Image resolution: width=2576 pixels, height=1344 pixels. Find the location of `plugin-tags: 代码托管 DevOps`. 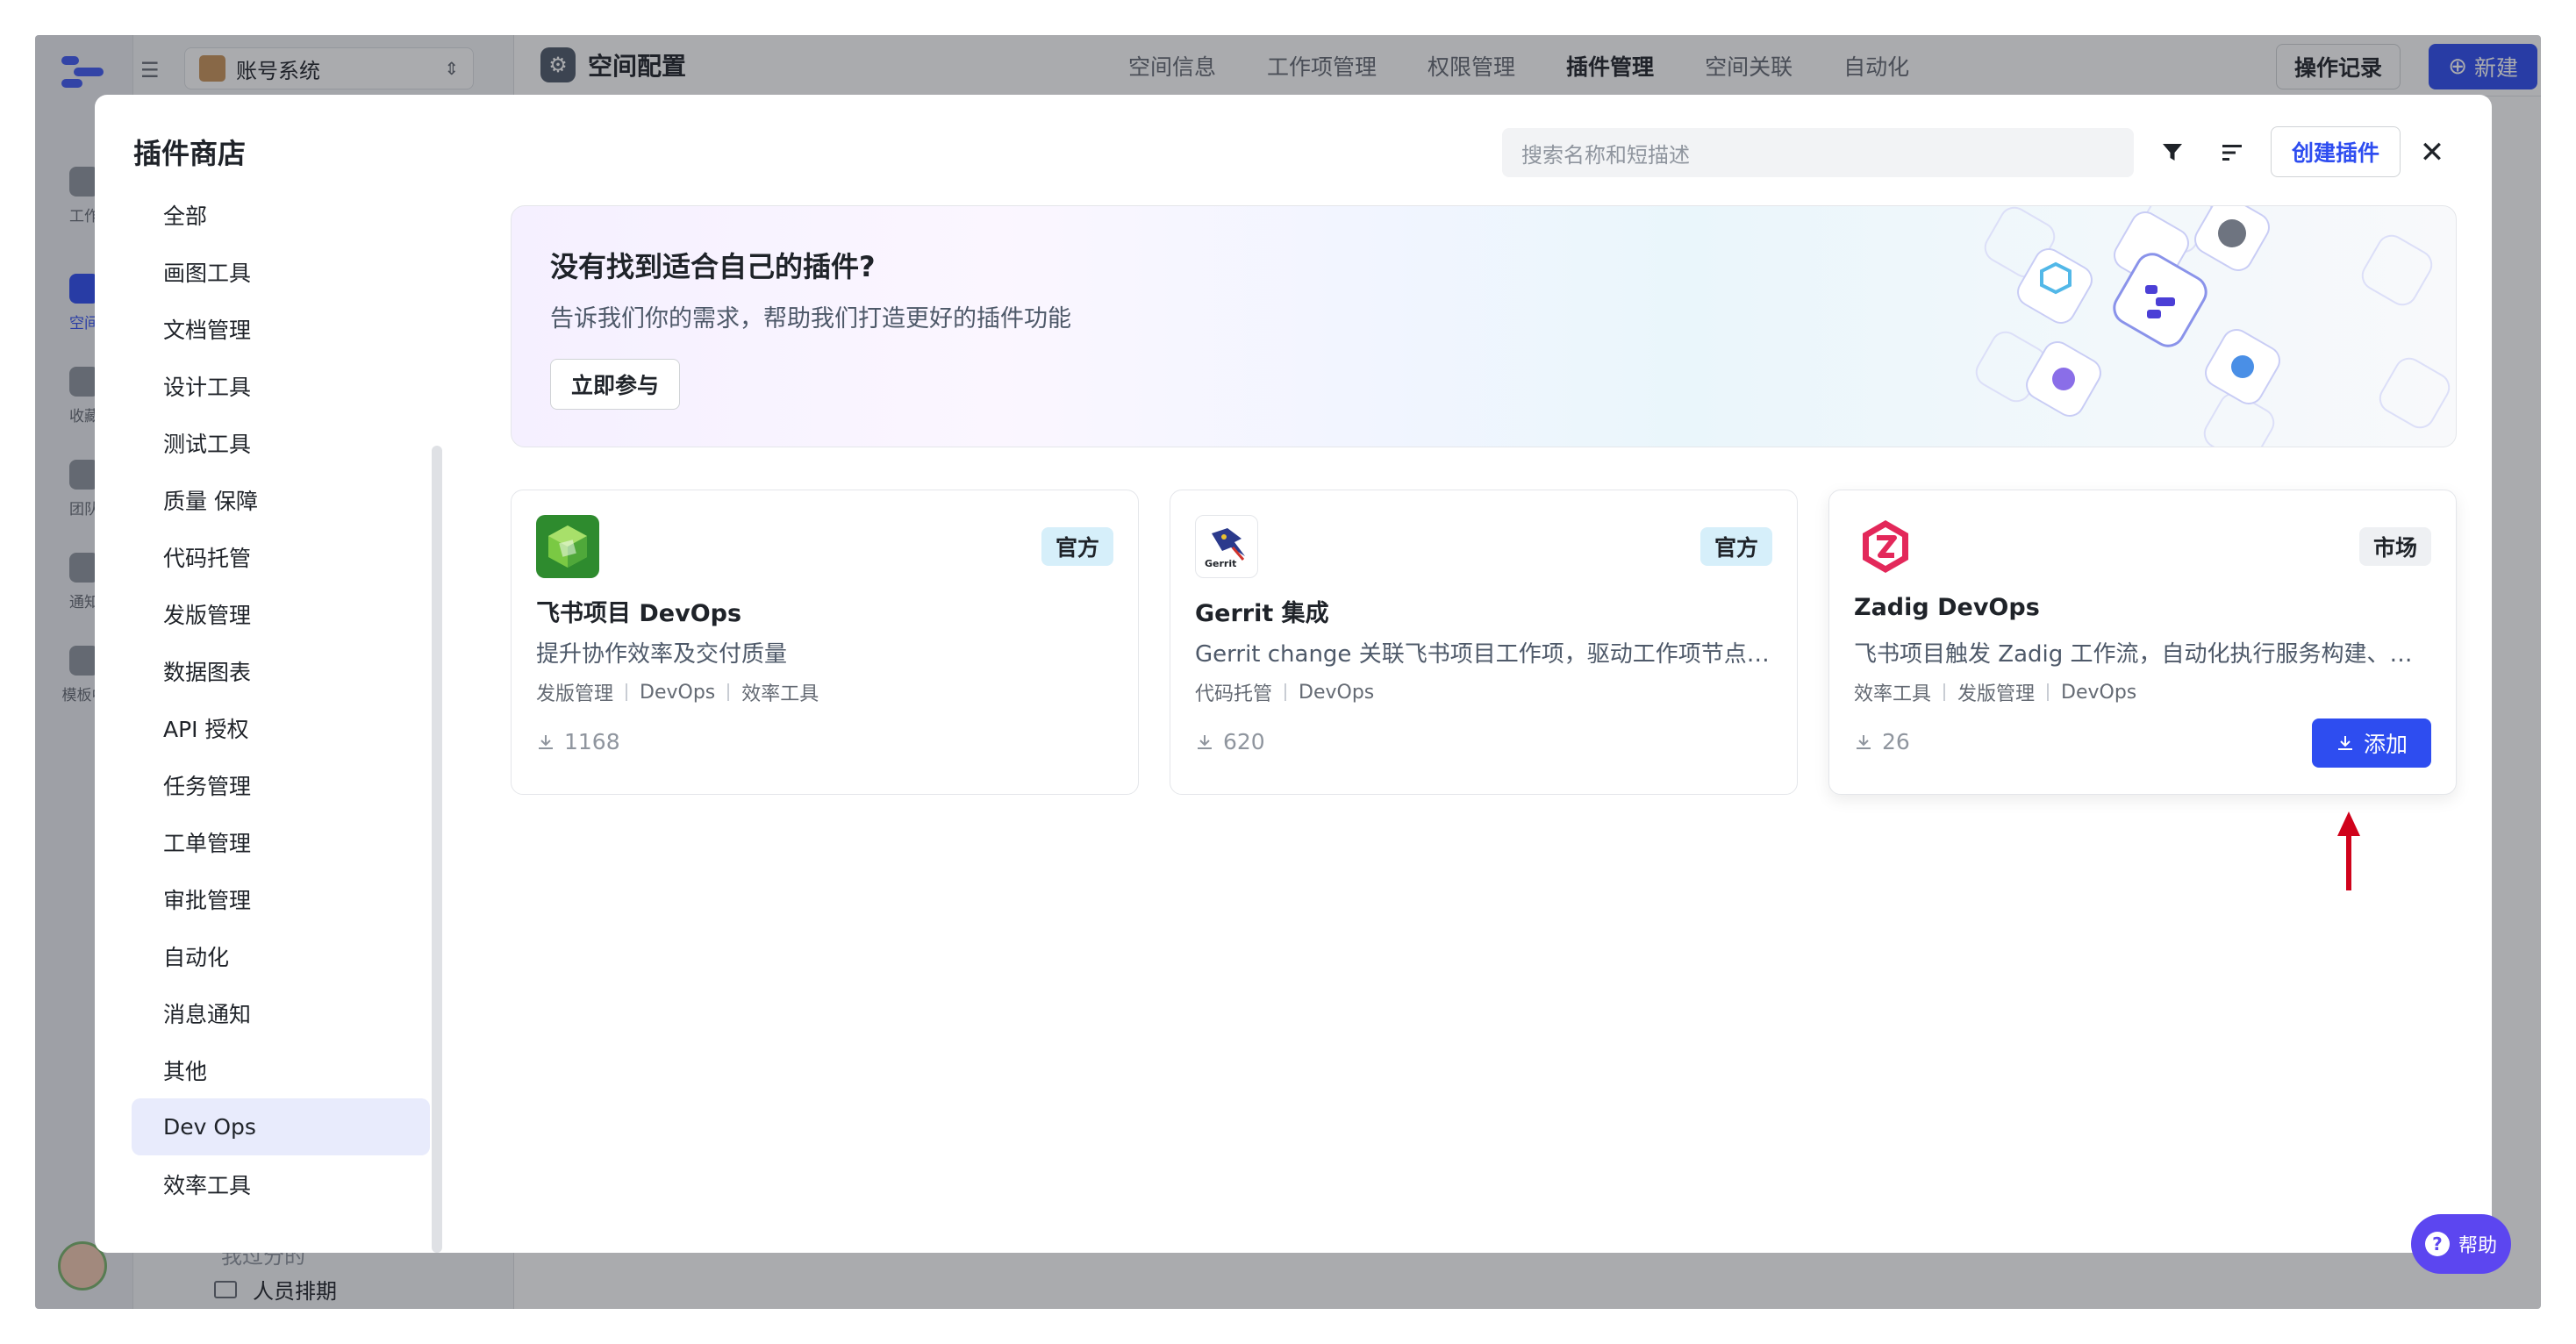

plugin-tags: 代码托管 DevOps is located at coordinates (1284, 692).